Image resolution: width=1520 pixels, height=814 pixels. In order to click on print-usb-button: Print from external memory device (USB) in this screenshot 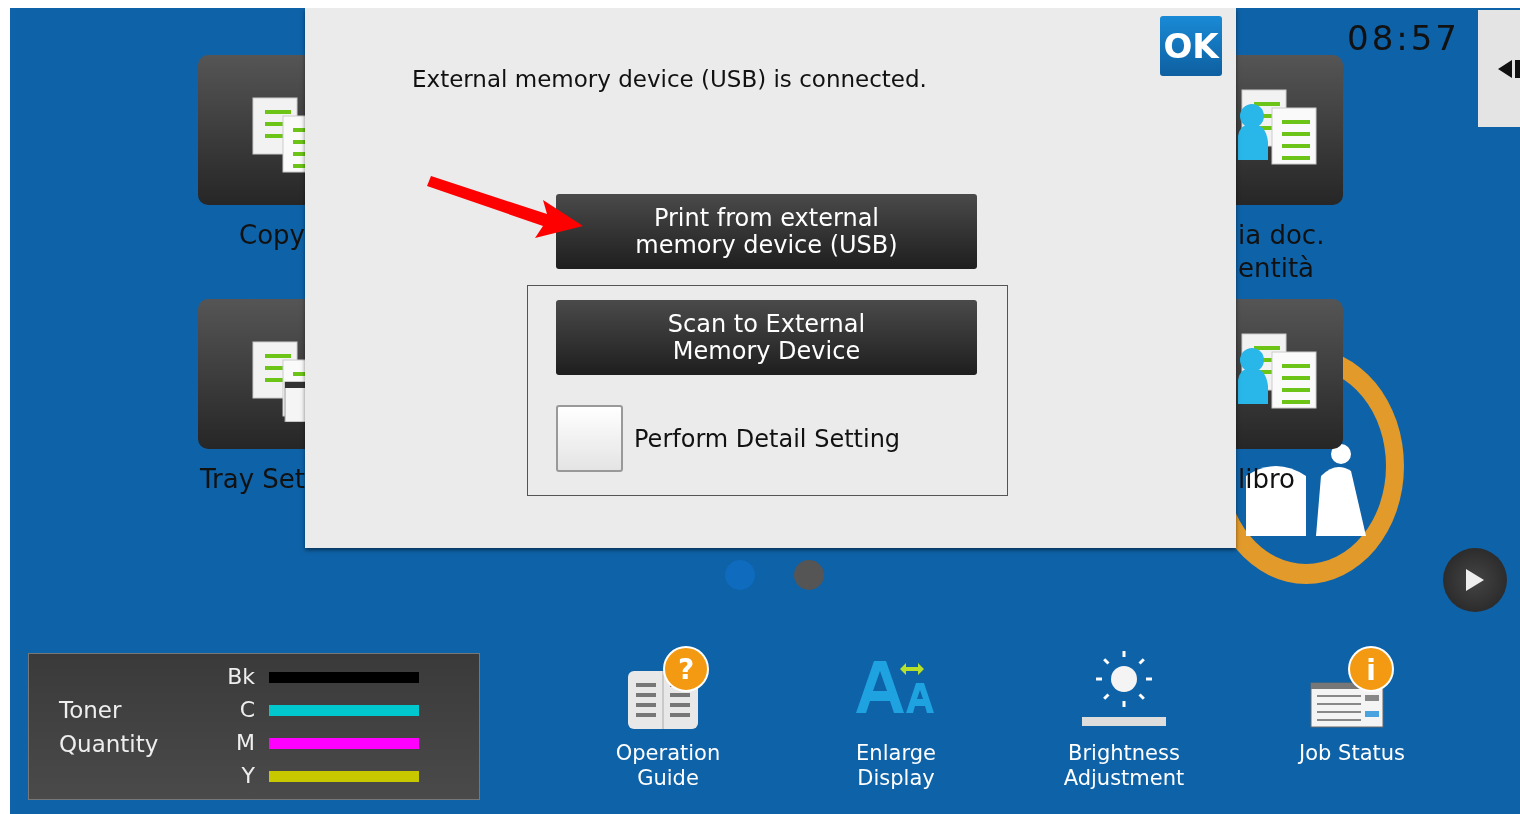, I will do `click(766, 231)`.